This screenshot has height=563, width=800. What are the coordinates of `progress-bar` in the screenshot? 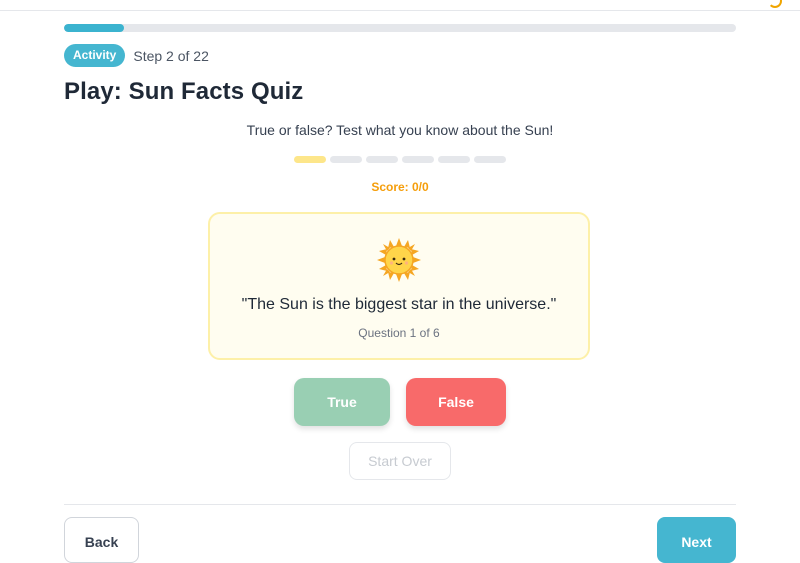 It's located at (400, 28).